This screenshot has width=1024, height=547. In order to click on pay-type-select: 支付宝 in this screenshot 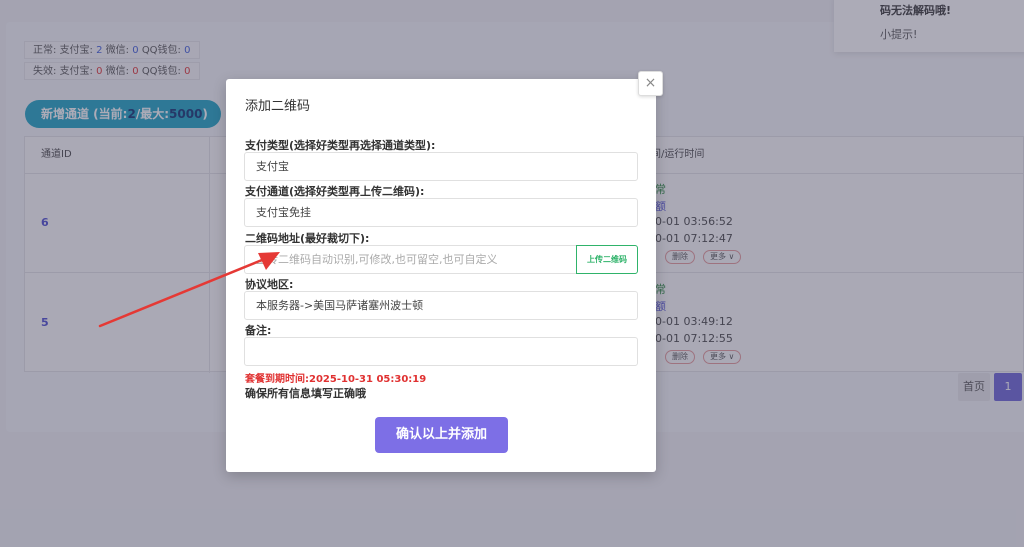, I will do `click(441, 166)`.